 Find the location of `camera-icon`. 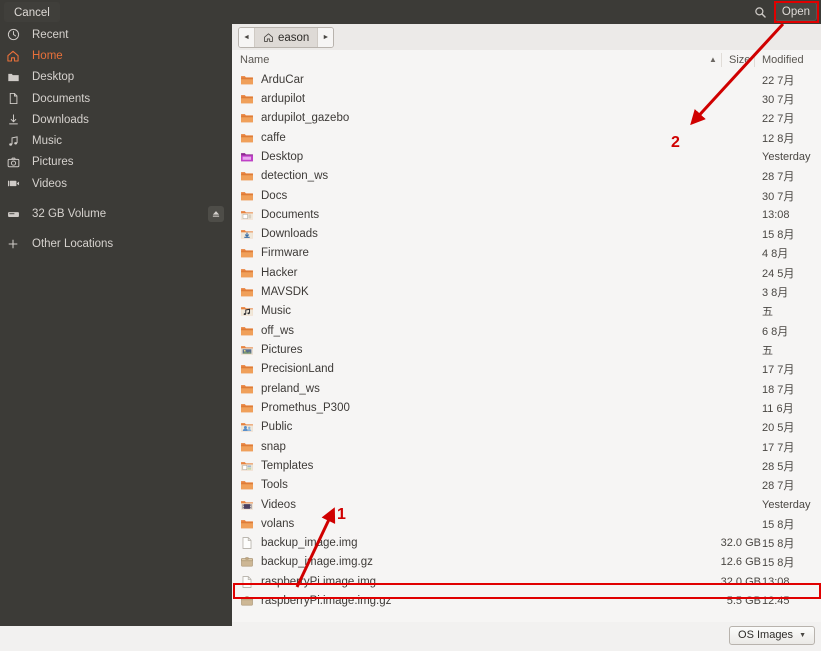

camera-icon is located at coordinates (13, 162).